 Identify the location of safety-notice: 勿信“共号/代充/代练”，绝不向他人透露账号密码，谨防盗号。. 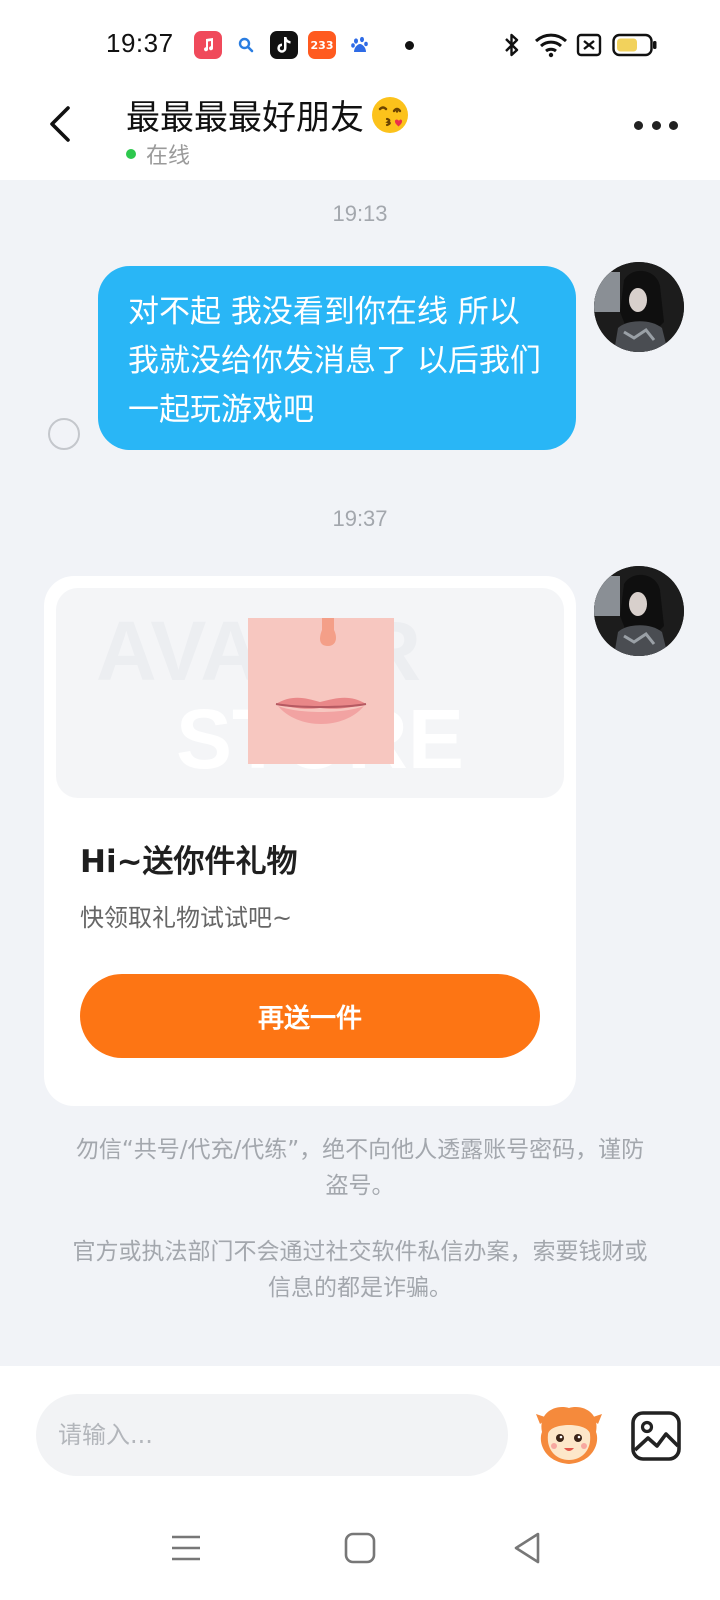
(360, 1168).